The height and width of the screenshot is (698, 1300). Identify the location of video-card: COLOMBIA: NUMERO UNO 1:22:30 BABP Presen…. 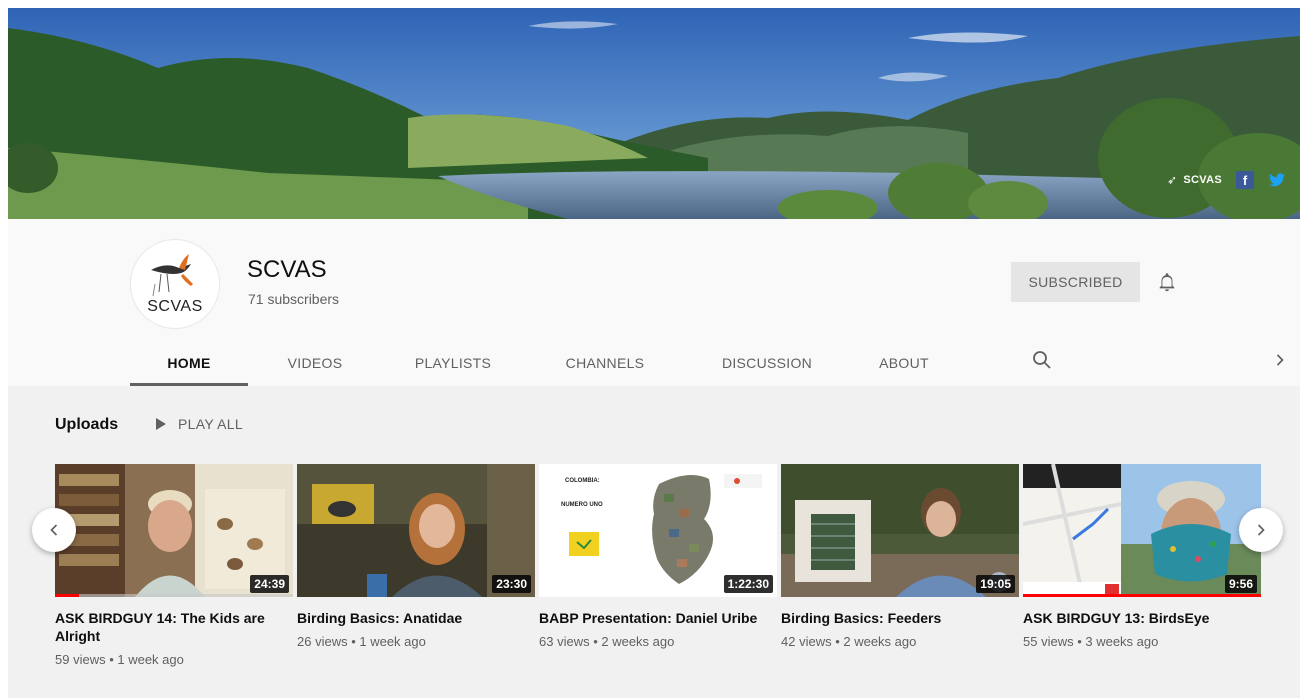
(658, 556).